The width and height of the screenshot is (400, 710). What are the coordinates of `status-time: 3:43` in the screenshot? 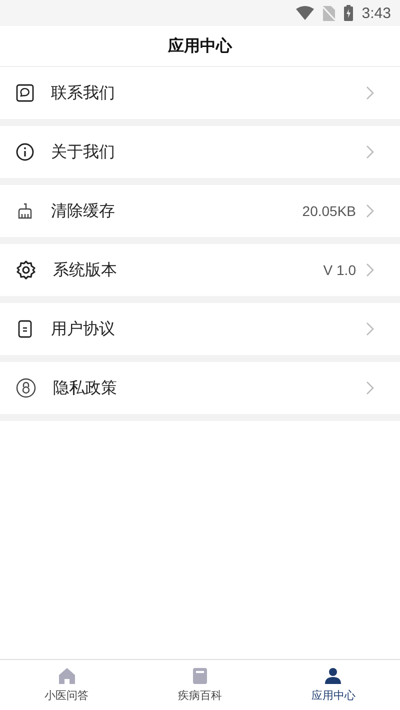 It's located at (376, 13).